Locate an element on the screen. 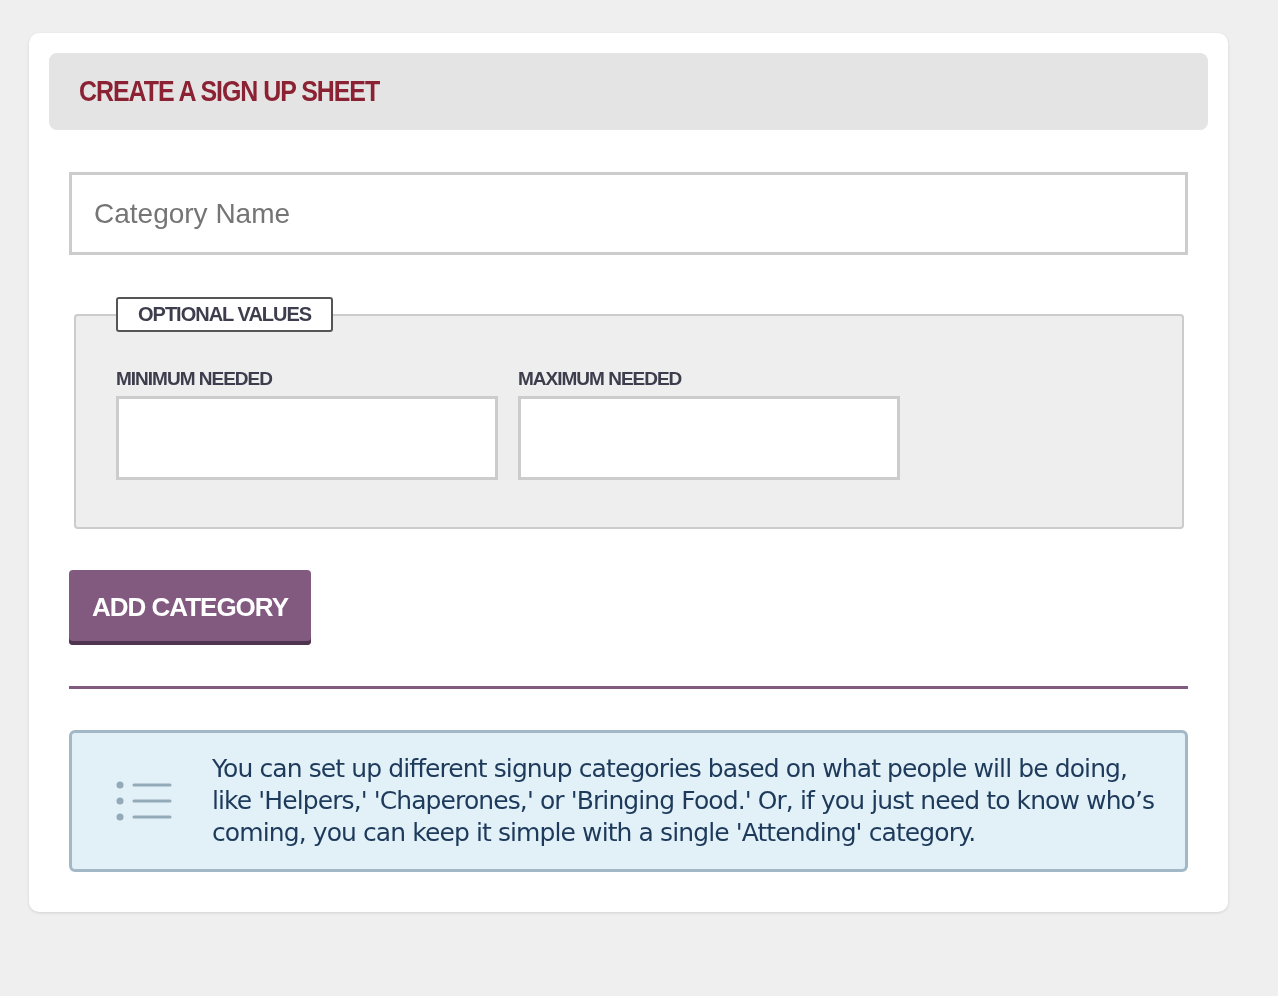 Image resolution: width=1278 pixels, height=996 pixels. field-label: MAXIMUM NEEDED is located at coordinates (600, 379).